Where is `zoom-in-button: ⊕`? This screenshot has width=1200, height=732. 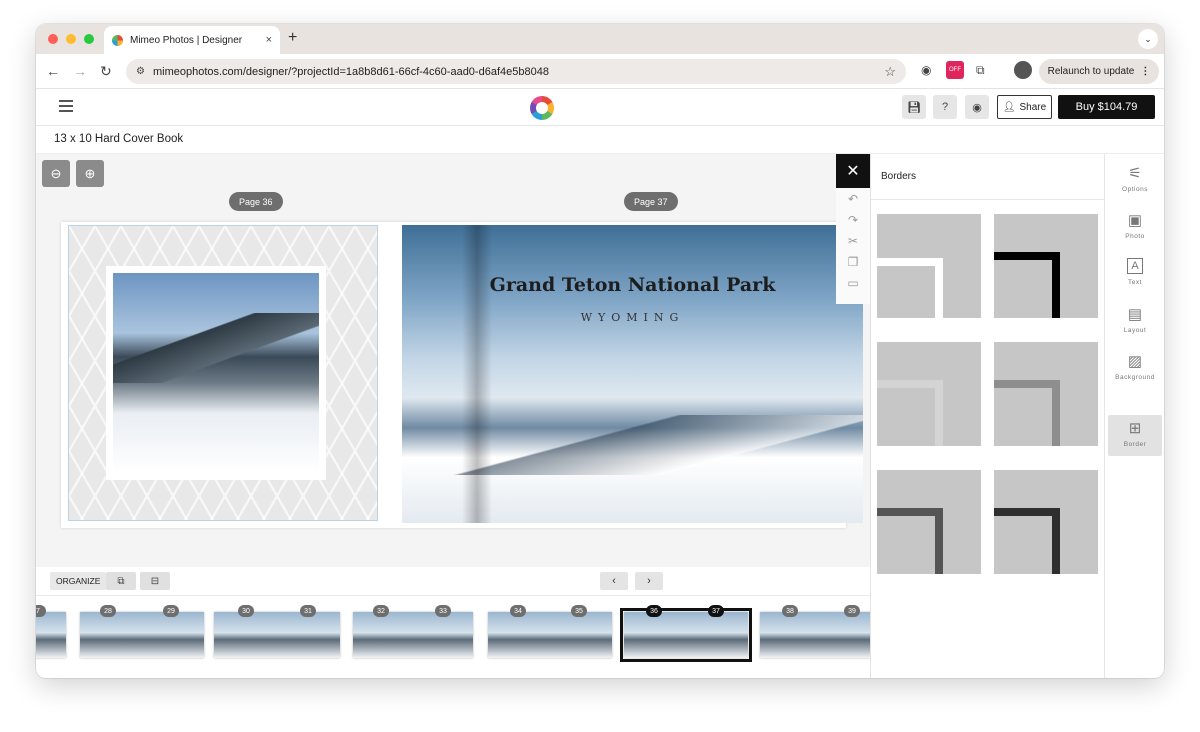 zoom-in-button: ⊕ is located at coordinates (90, 173).